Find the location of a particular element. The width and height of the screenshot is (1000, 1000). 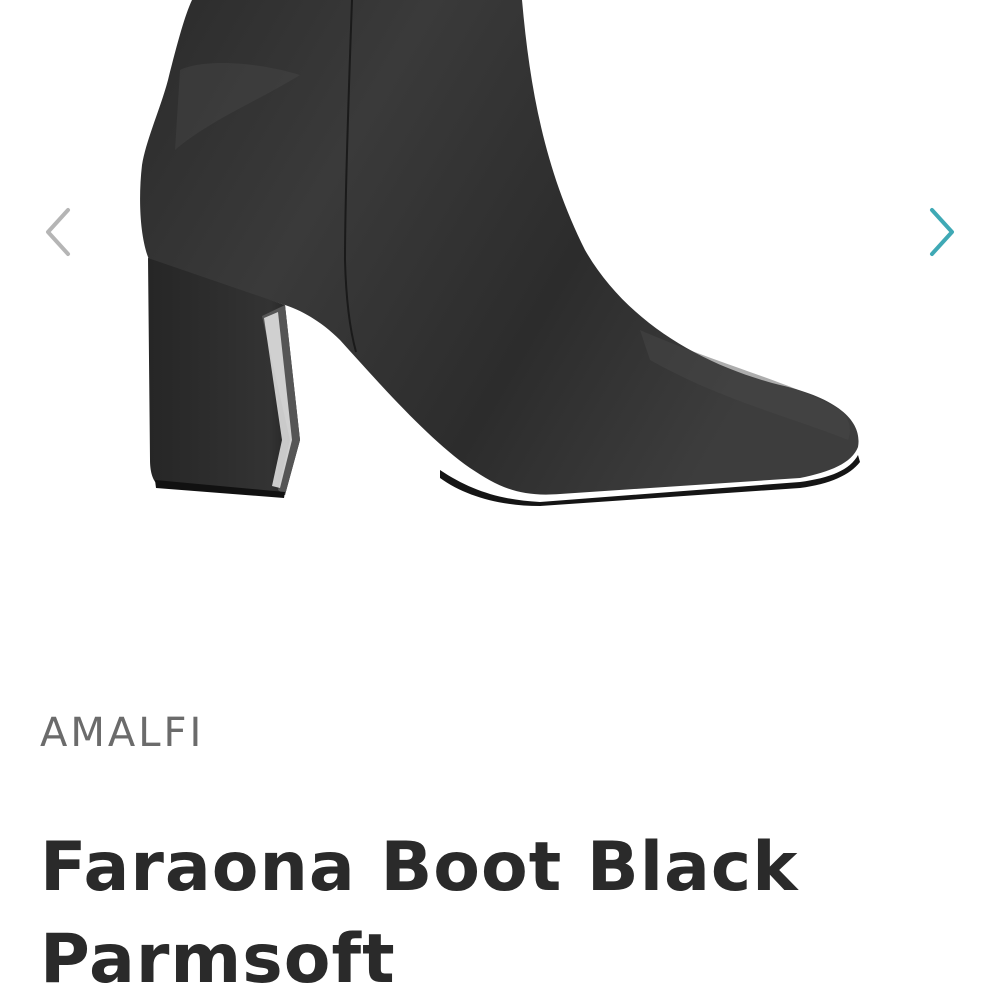

chevron-right-icon is located at coordinates (942, 232).